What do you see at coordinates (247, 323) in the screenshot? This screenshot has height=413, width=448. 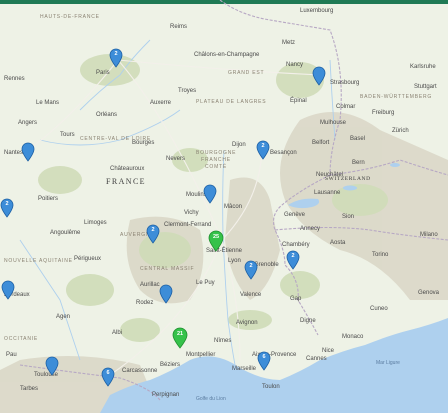 I see `city-label: Avignon` at bounding box center [247, 323].